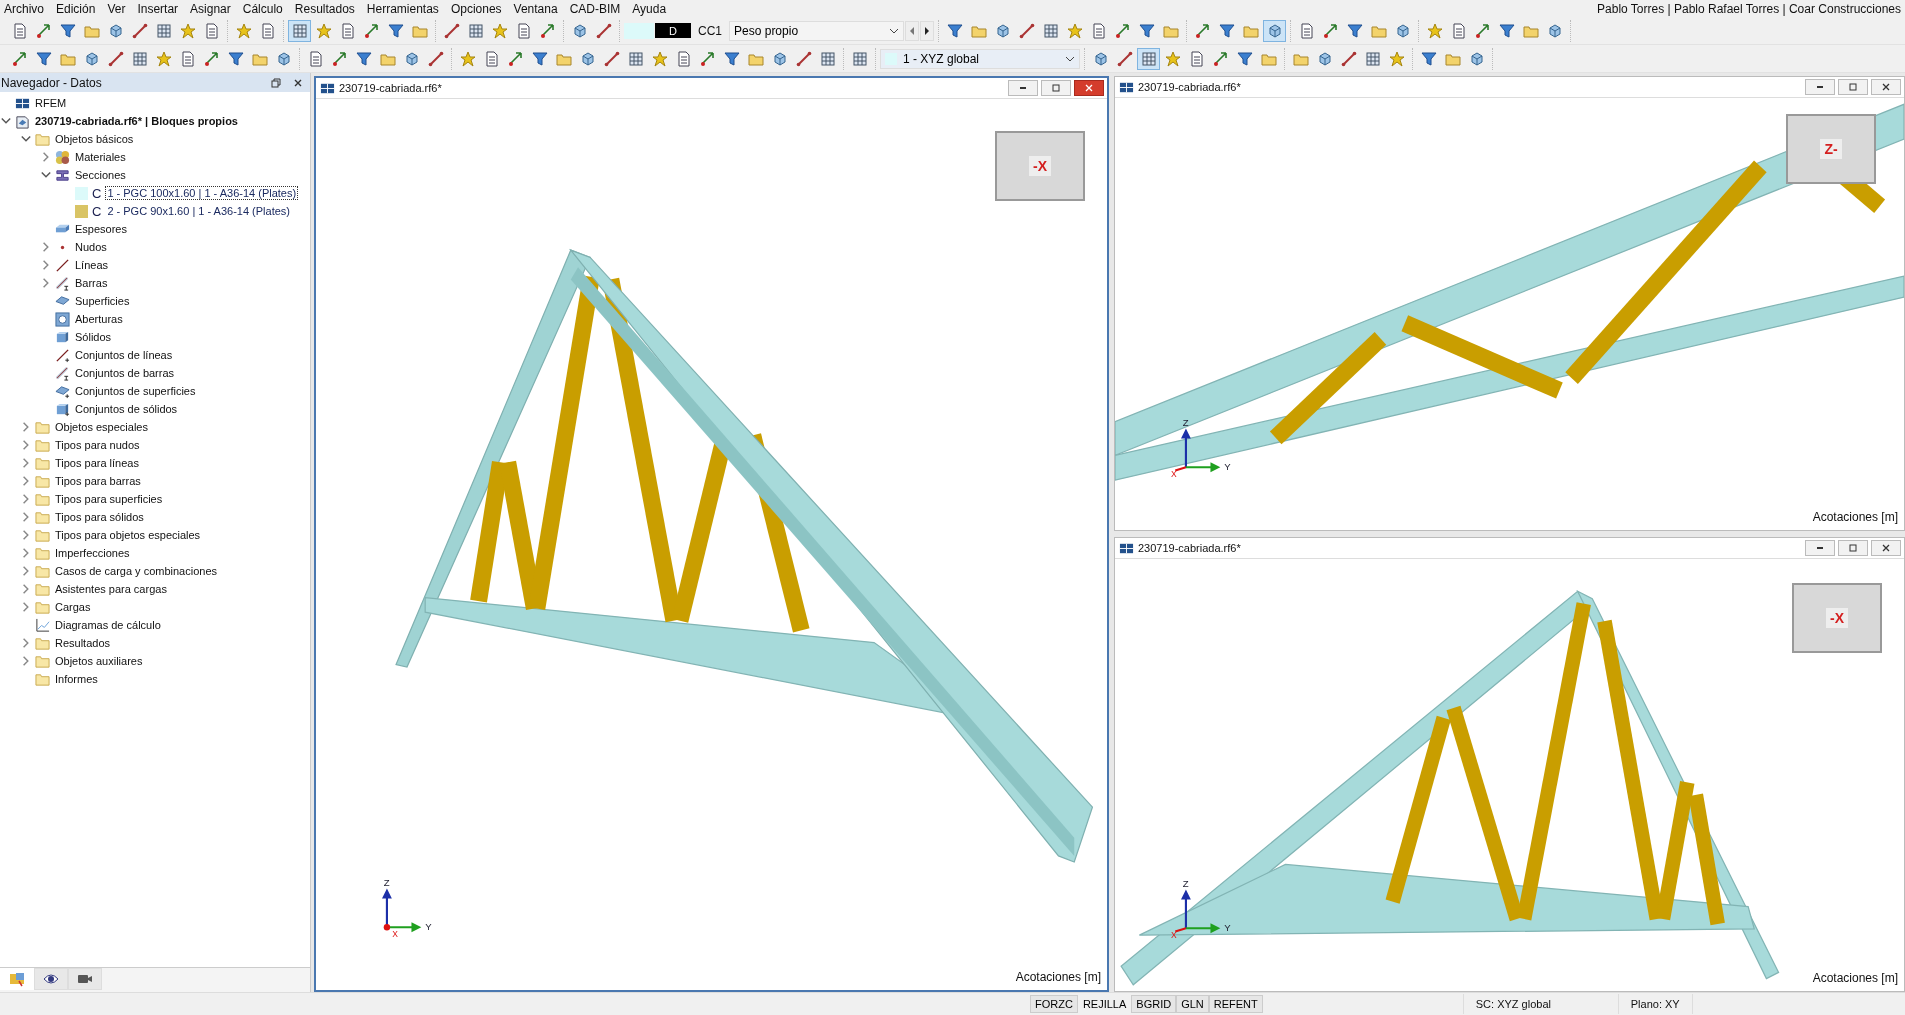  Describe the element at coordinates (1054, 1004) in the screenshot. I see `status-toggle: FORZC` at that location.